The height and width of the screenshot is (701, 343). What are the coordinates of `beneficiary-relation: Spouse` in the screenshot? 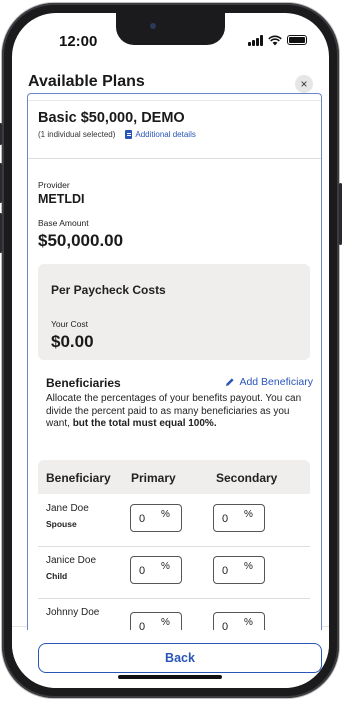 It's located at (61, 524).